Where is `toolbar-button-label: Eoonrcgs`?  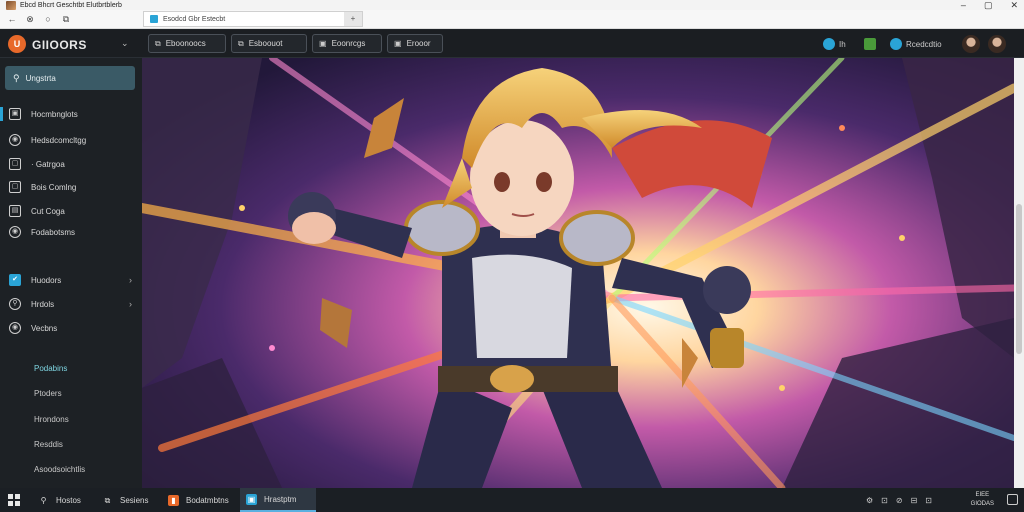 toolbar-button-label: Eoonrcgs is located at coordinates (348, 43).